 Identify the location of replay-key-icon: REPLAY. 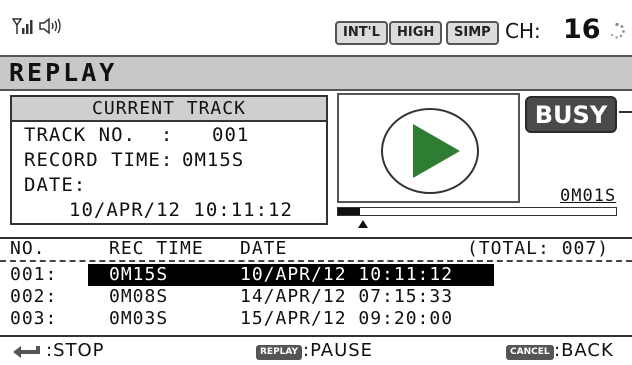
(279, 352).